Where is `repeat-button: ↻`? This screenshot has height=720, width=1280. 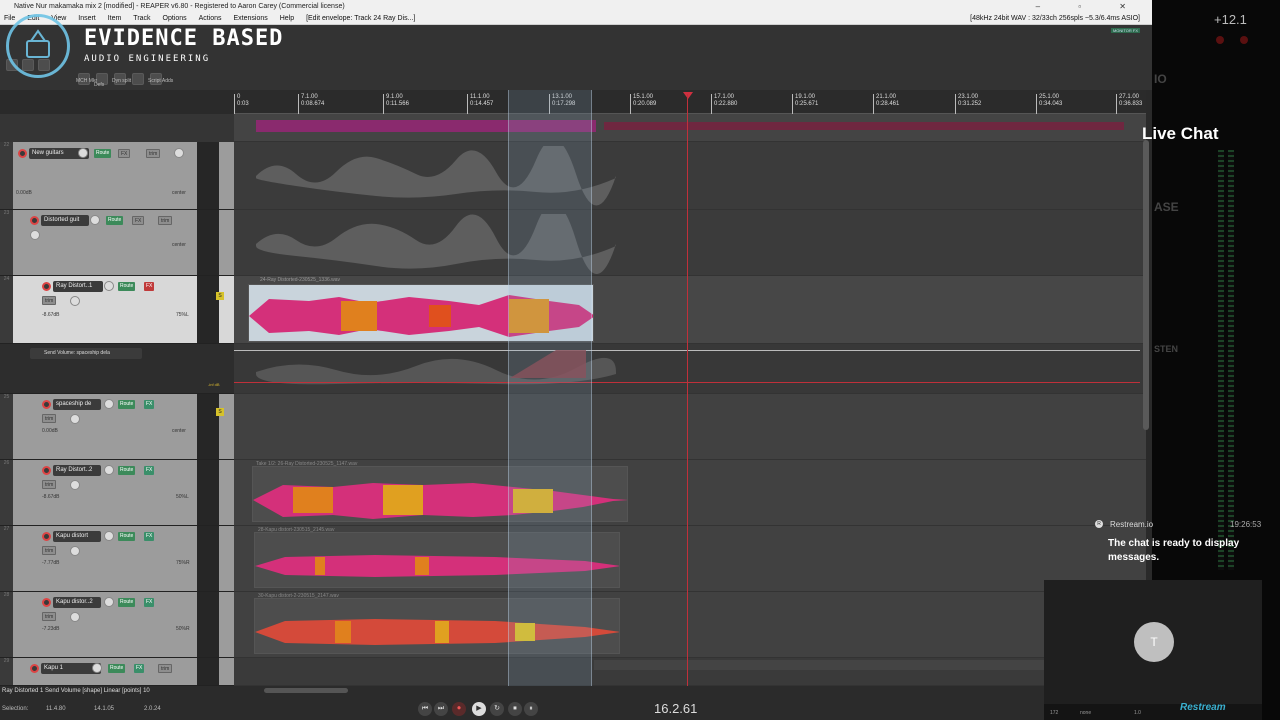 repeat-button: ↻ is located at coordinates (497, 709).